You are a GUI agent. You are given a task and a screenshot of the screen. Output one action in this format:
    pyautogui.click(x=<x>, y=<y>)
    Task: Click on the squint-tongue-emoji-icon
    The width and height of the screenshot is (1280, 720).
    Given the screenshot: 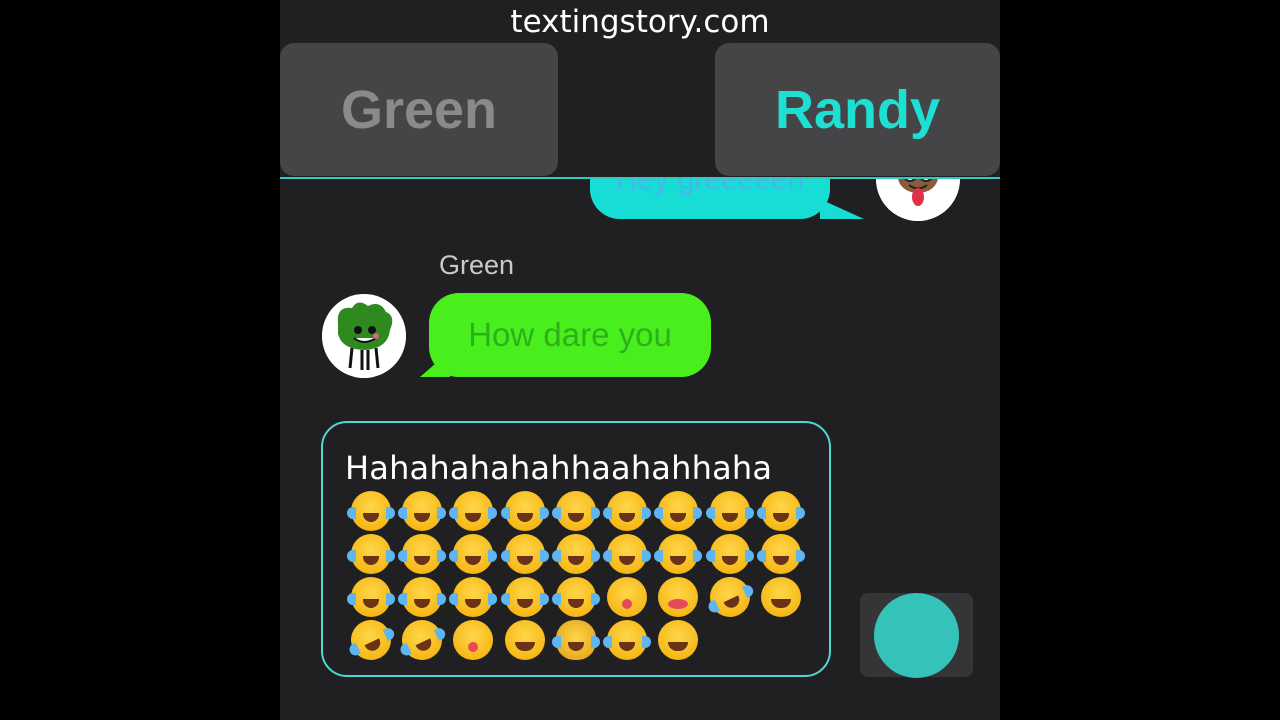 What is the action you would take?
    pyautogui.click(x=678, y=596)
    